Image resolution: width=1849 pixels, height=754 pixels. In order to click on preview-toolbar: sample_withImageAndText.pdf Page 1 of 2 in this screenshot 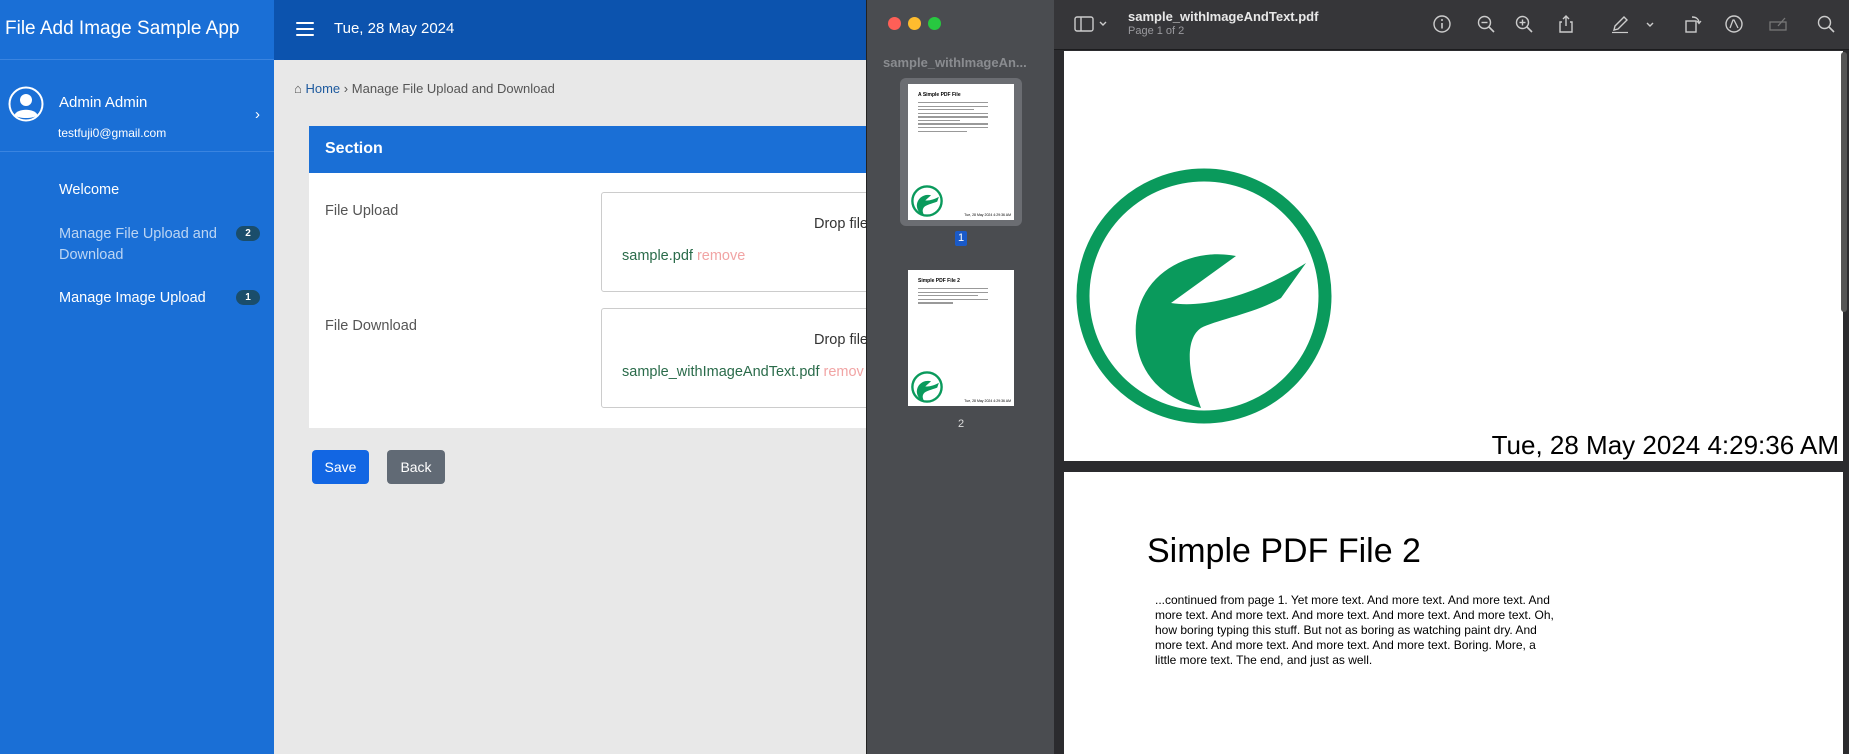, I will do `click(1451, 25)`.